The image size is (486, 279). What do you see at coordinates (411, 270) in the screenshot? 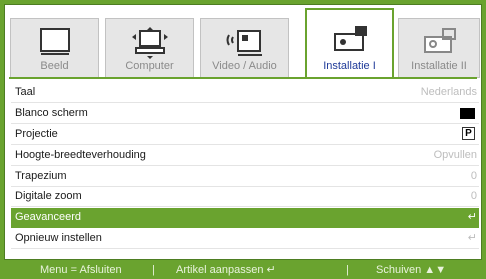
I see `move-hint: Schuiven ▲▼` at bounding box center [411, 270].